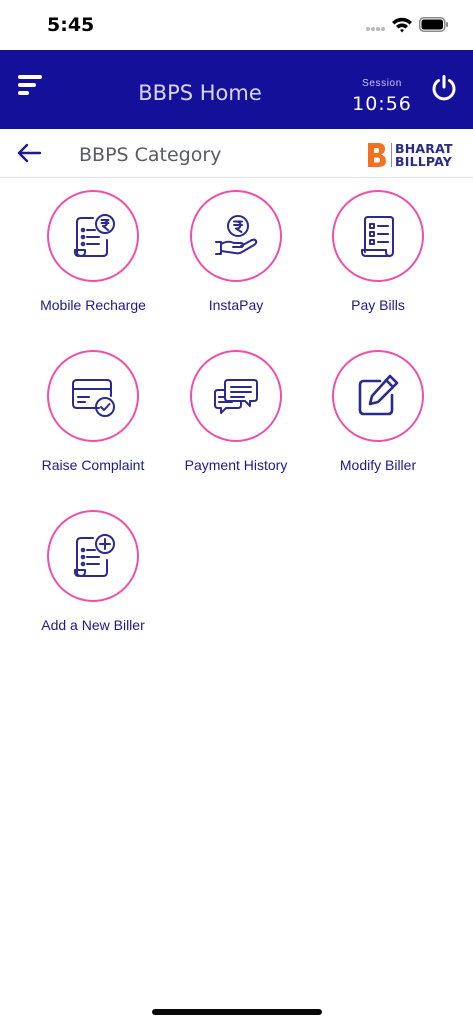  I want to click on category-modify-biller: Modify Biller, so click(378, 425).